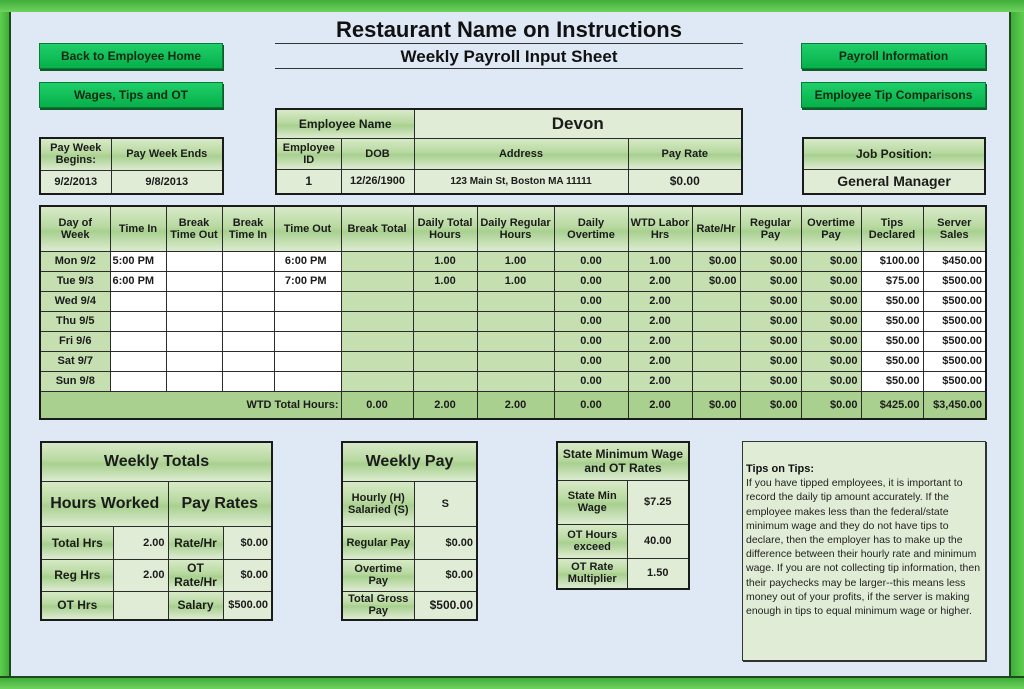  What do you see at coordinates (623, 461) in the screenshot?
I see `state-rates-title: State Minimum Wage and OT Rates` at bounding box center [623, 461].